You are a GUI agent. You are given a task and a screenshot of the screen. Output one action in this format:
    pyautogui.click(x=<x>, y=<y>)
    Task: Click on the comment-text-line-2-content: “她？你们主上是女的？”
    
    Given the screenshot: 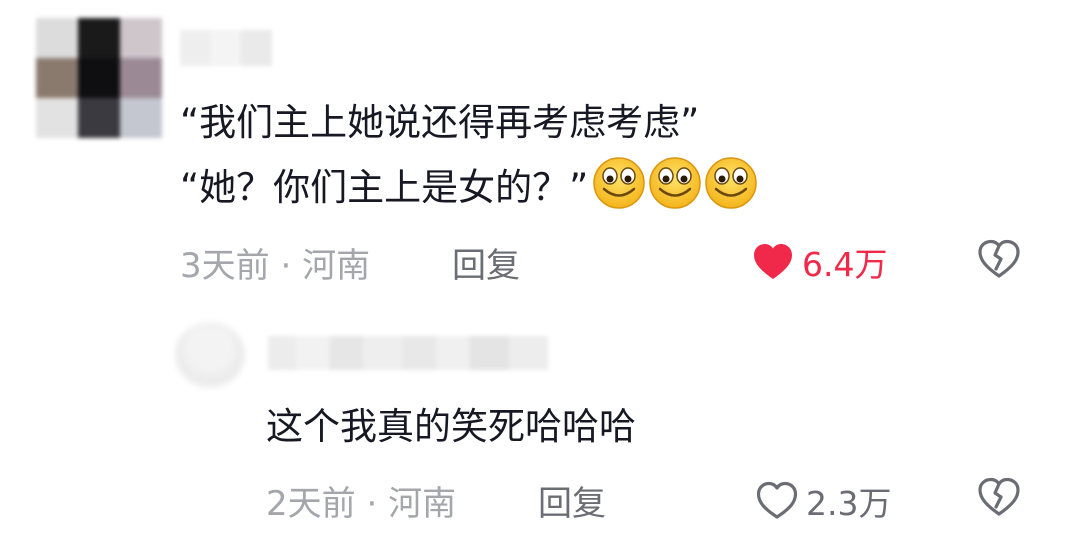 What is the action you would take?
    pyautogui.click(x=384, y=187)
    